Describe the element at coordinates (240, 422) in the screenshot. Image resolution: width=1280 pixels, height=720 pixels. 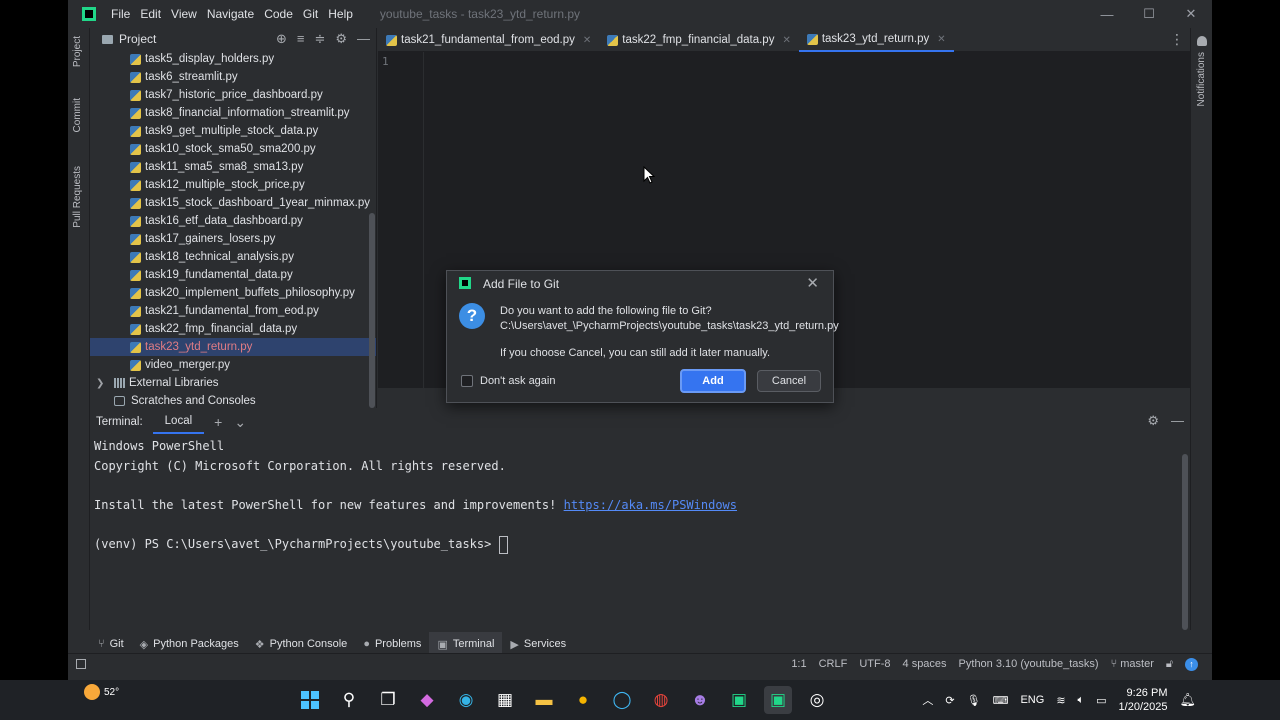
I see `chevron-down-icon: ⌄` at that location.